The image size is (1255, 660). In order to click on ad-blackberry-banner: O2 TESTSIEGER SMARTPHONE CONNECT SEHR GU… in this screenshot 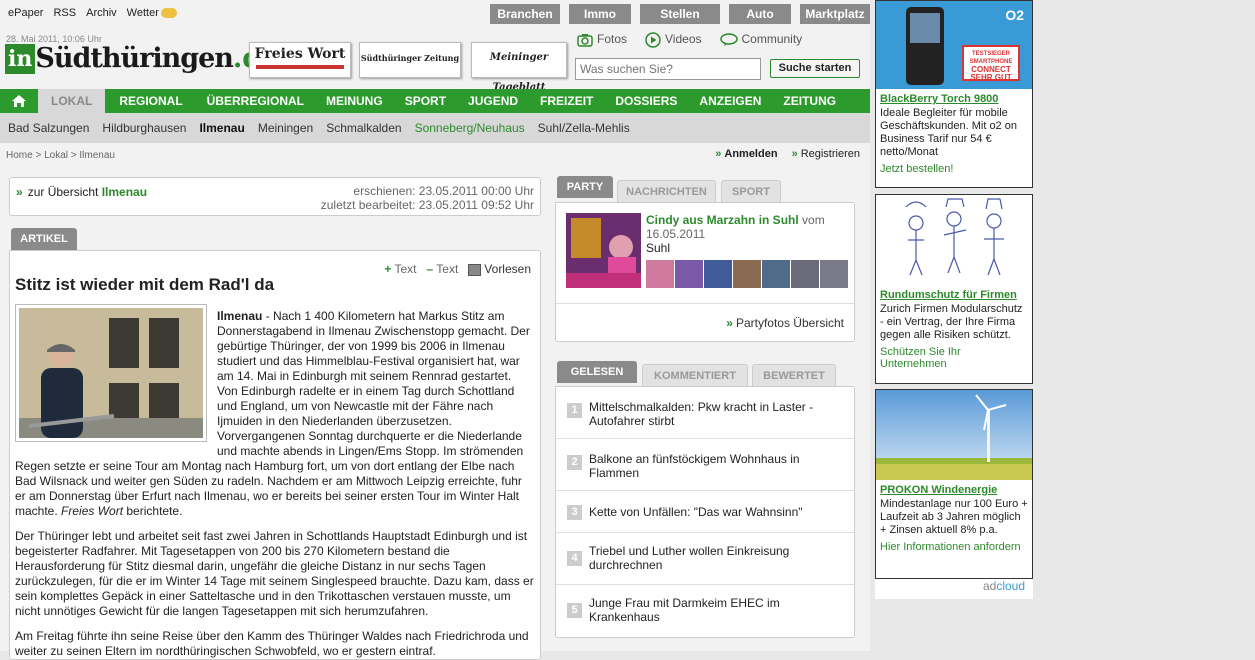, I will do `click(954, 45)`.